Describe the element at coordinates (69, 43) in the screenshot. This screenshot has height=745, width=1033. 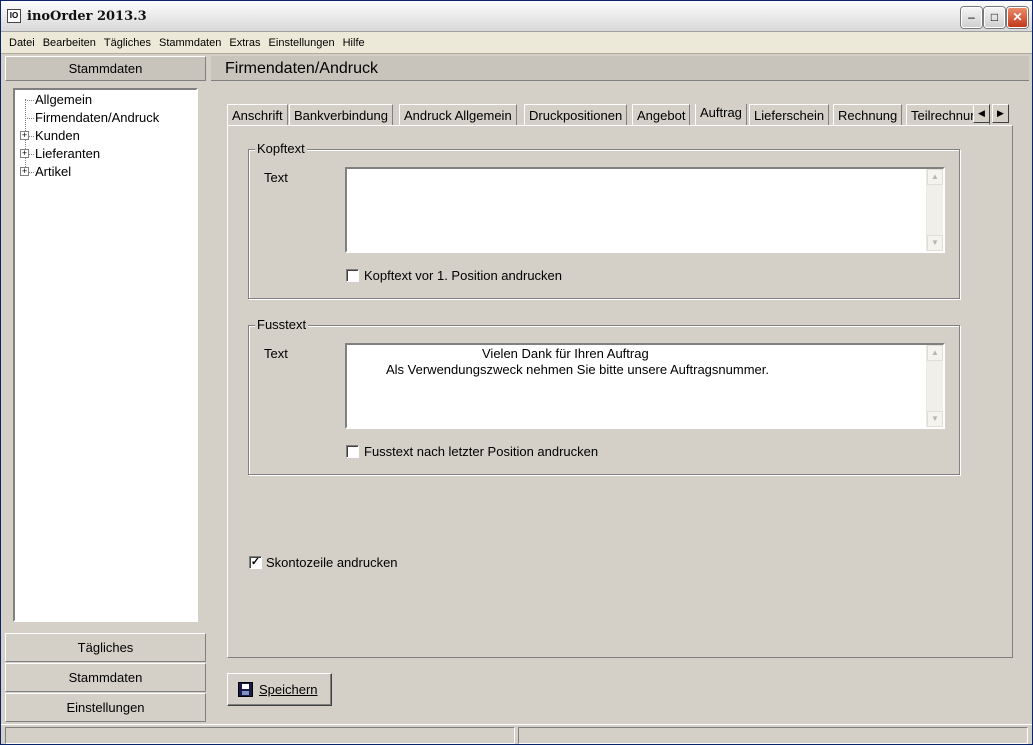
I see `menu-bearbeiten: Bearbeiten` at that location.